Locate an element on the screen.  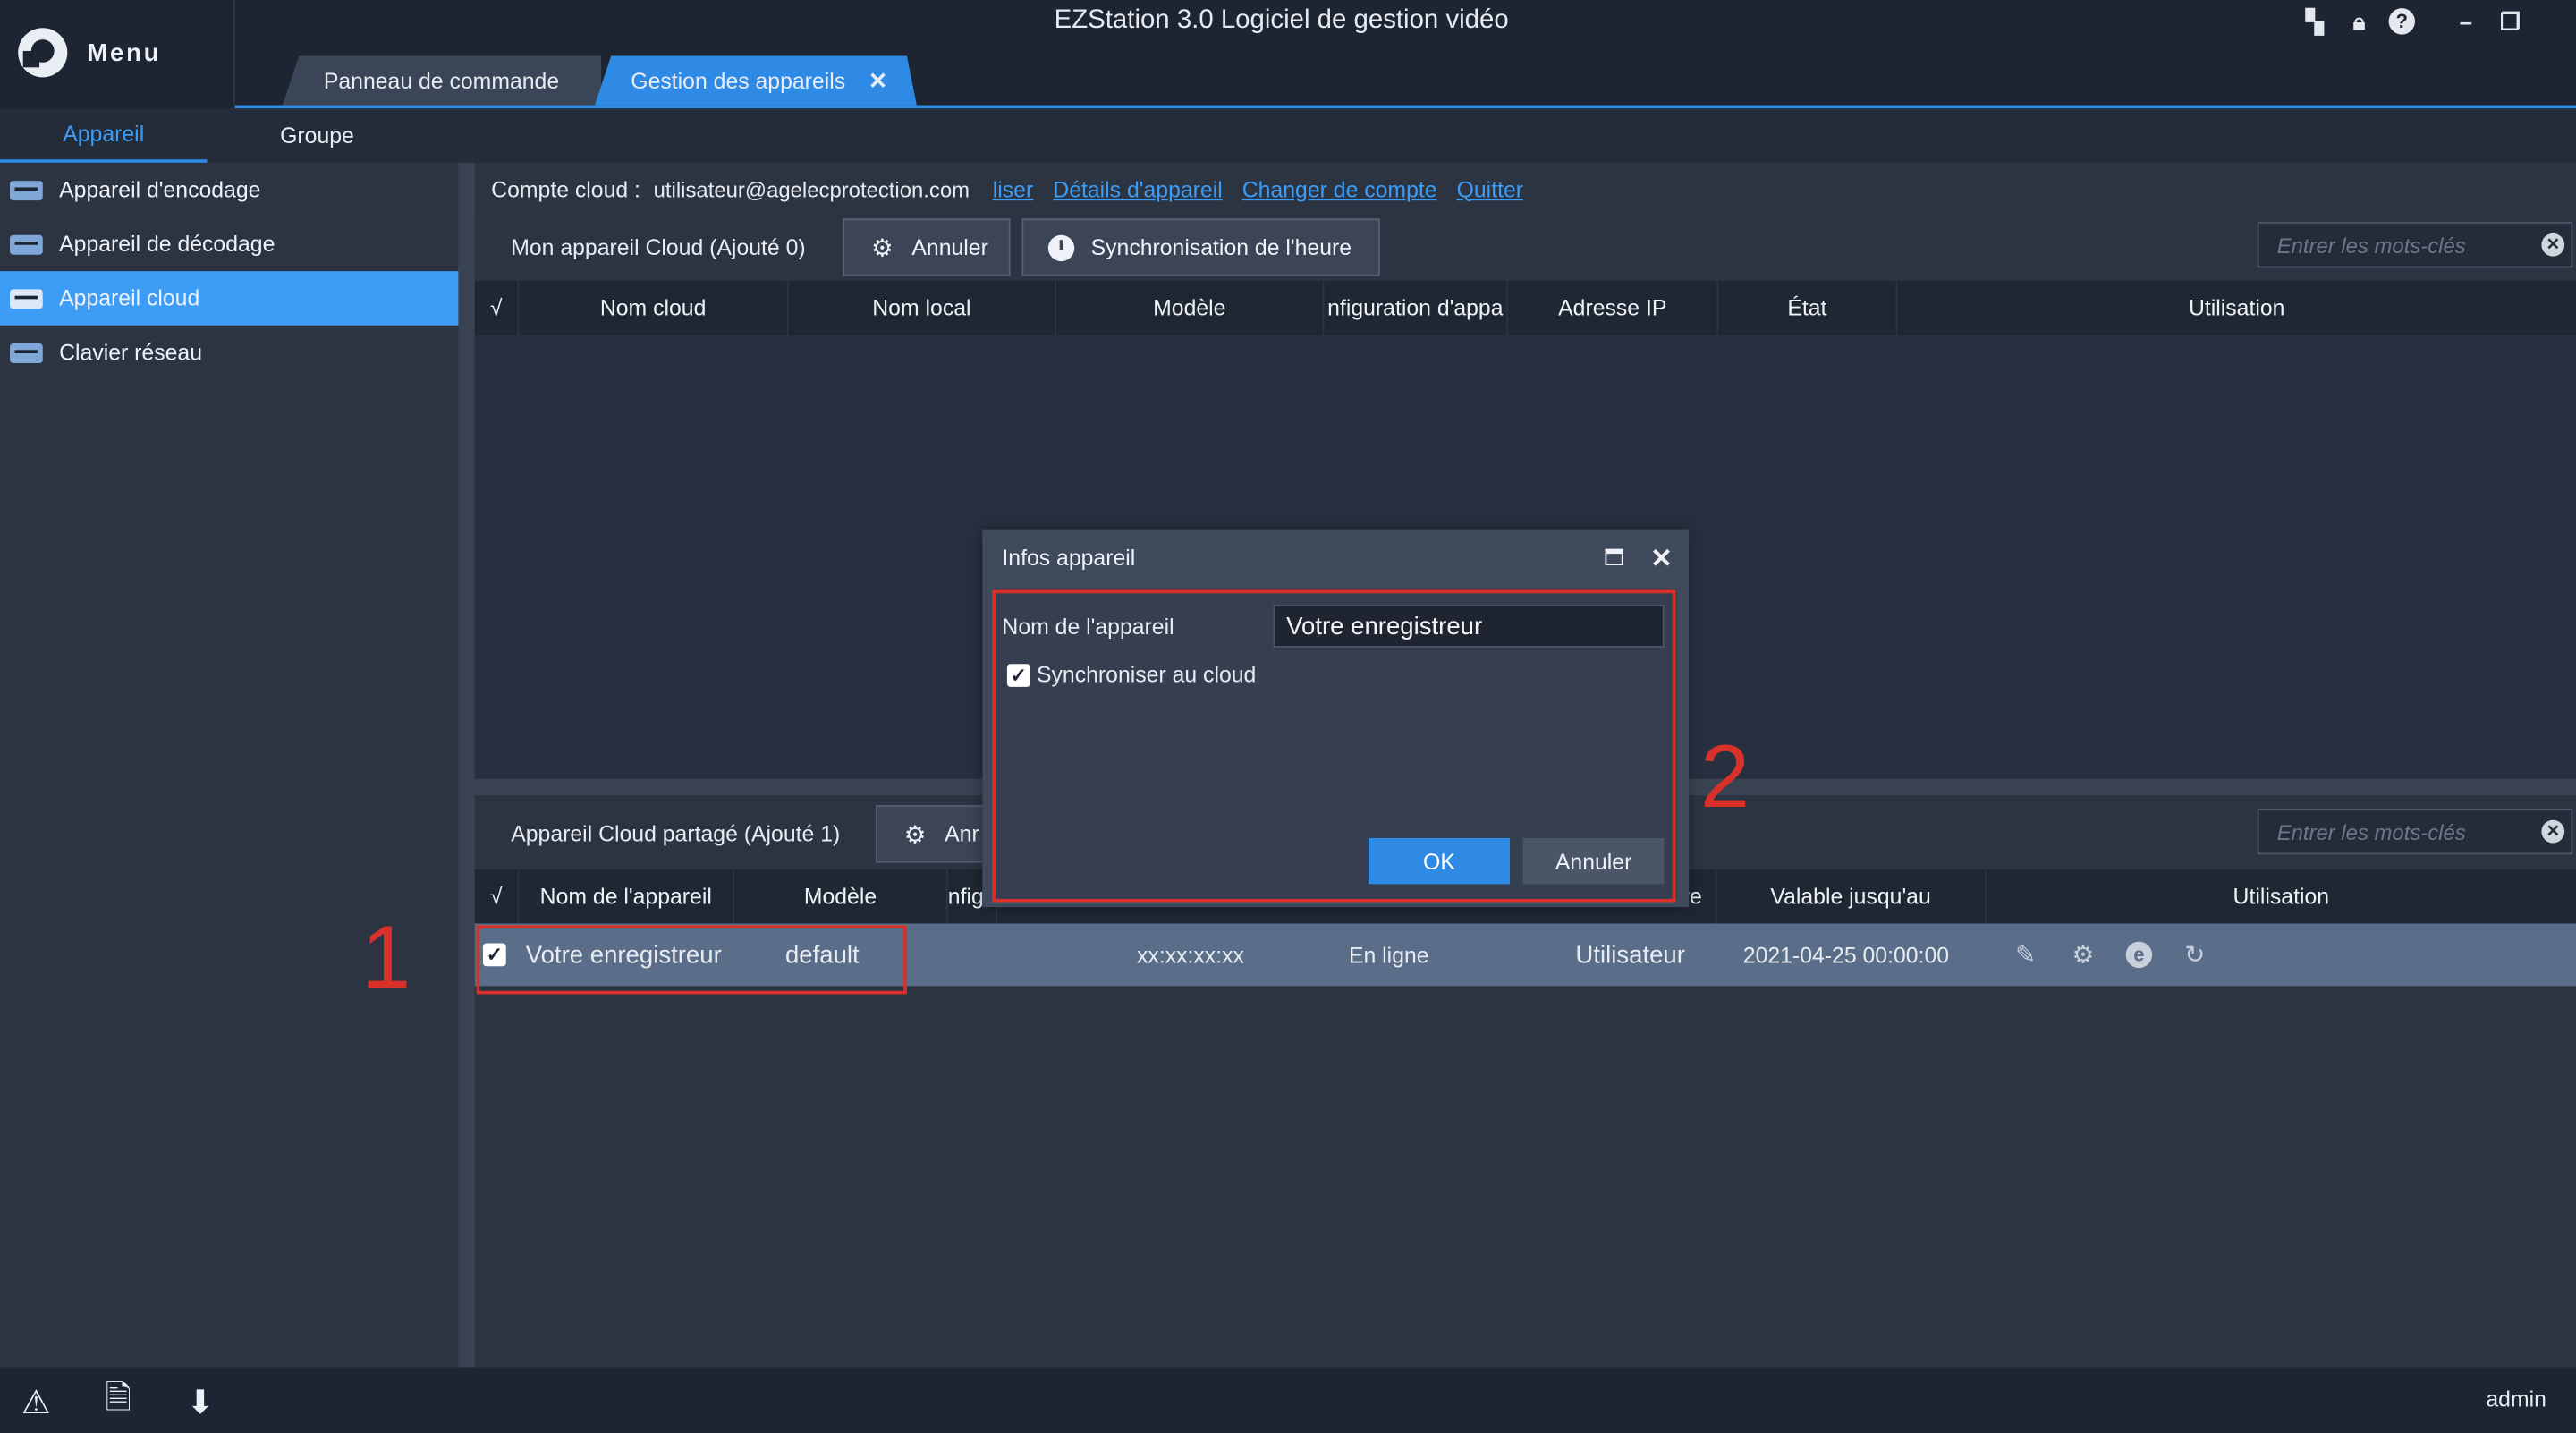
app-title: EZStation 3.0 Logiciel de gestion vidéo is located at coordinates (1281, 20).